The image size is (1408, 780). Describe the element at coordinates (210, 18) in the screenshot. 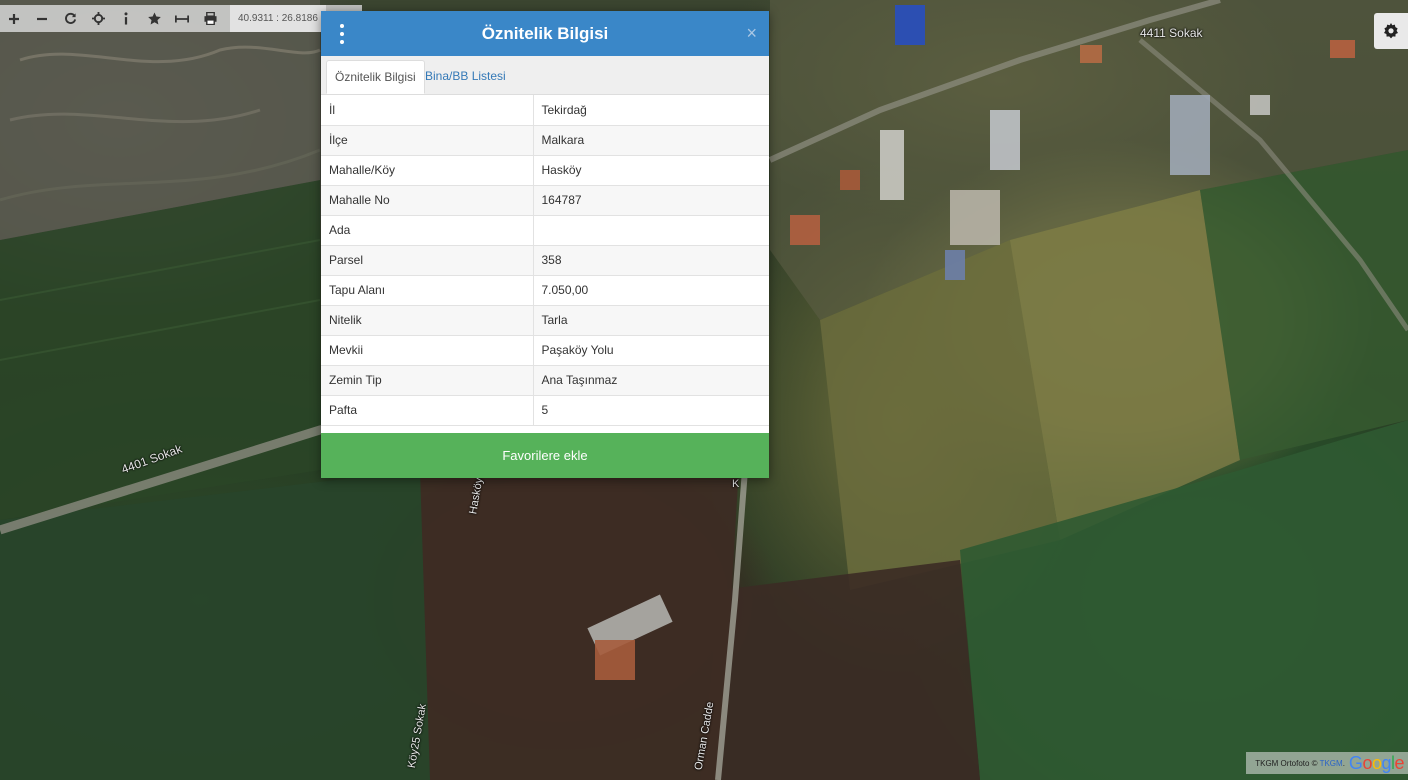

I see `print-icon` at that location.